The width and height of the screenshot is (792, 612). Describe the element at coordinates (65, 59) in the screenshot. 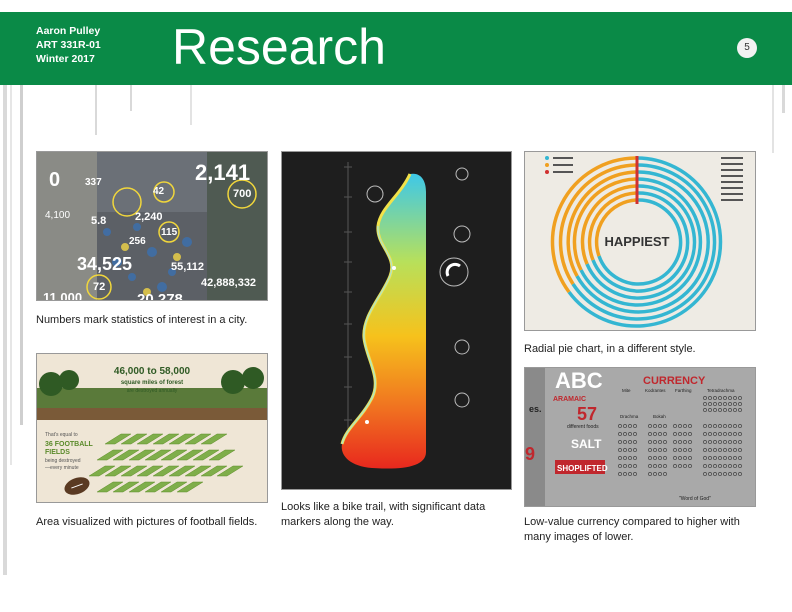

I see `term: Winter 2017` at that location.